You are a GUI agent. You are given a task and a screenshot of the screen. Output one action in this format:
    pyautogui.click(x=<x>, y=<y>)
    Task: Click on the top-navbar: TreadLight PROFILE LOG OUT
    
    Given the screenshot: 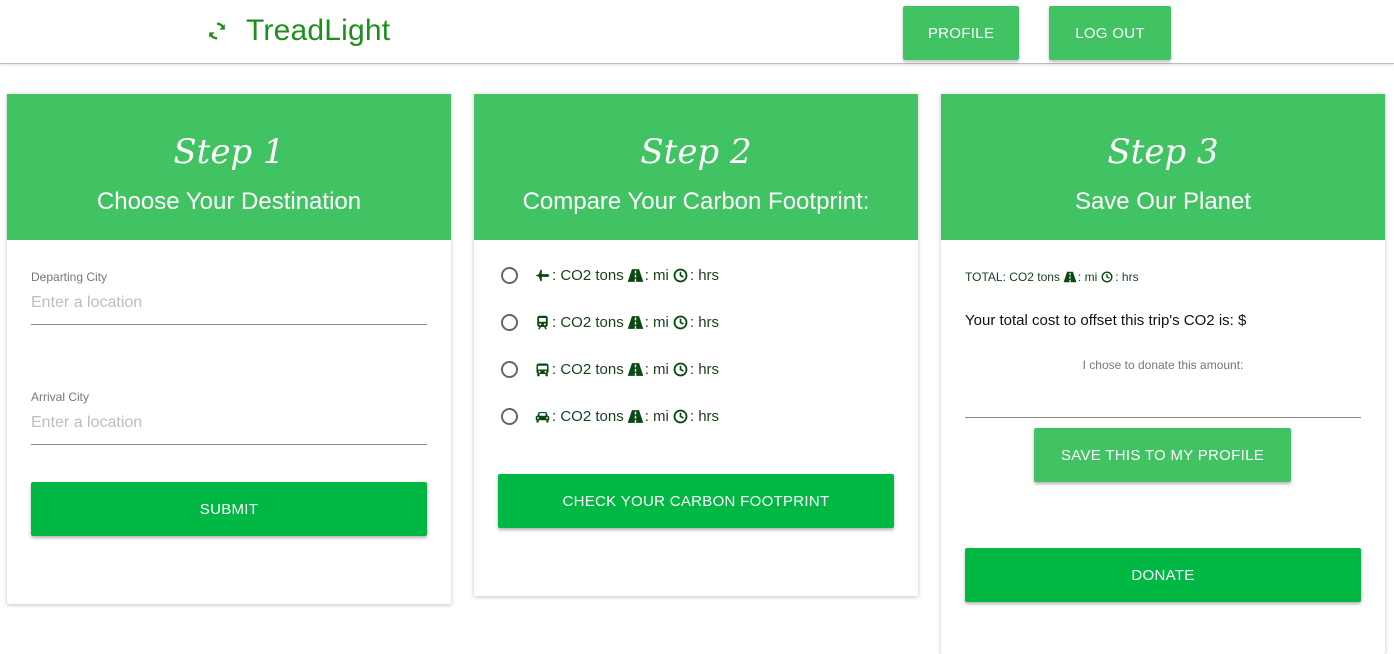 What is the action you would take?
    pyautogui.click(x=697, y=32)
    